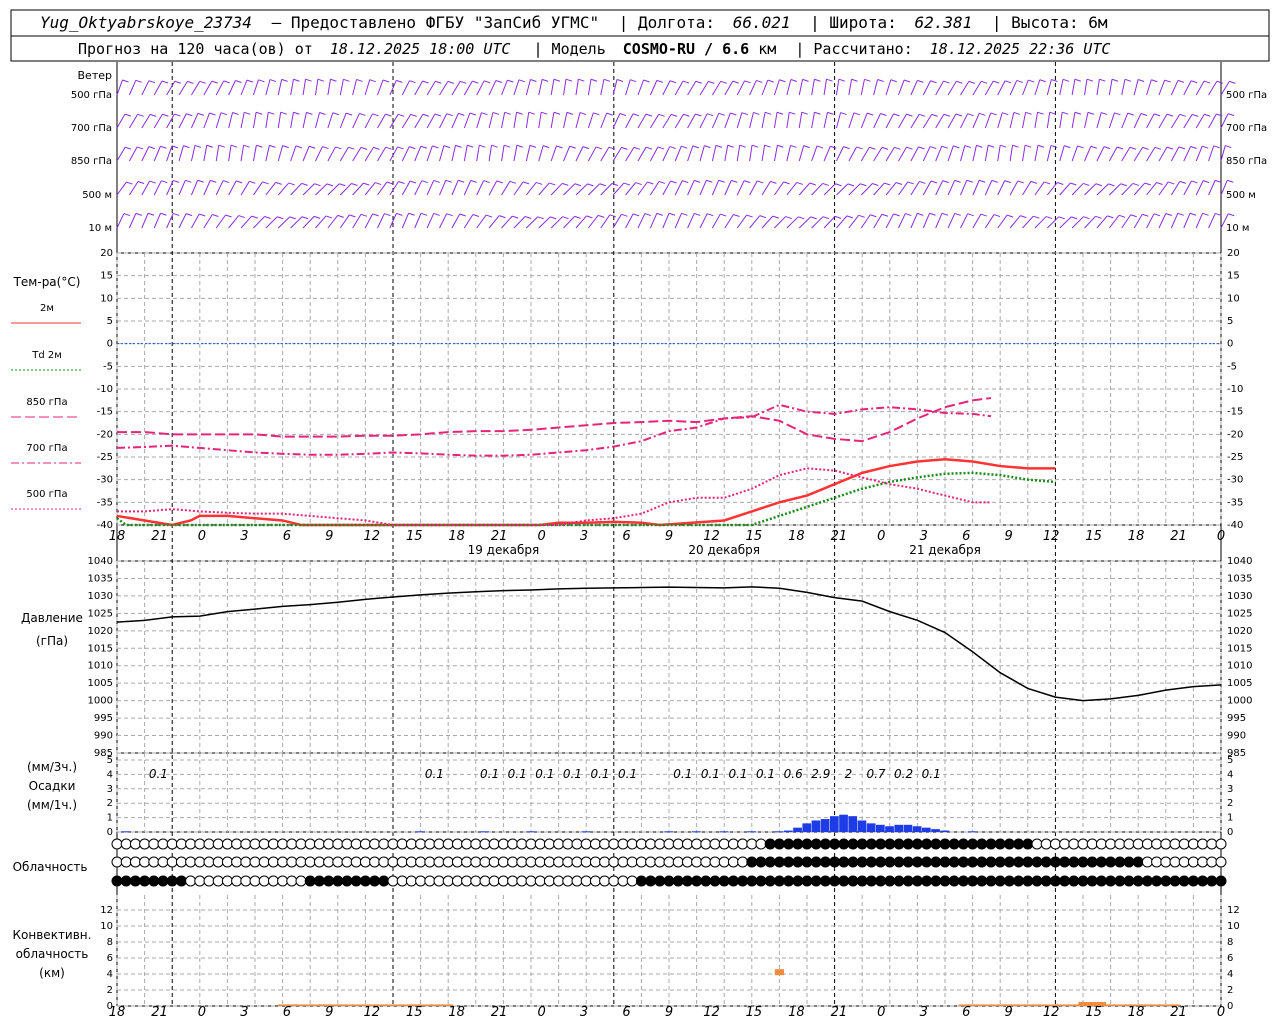  I want to click on precip-tick-left: 4, so click(110, 774).